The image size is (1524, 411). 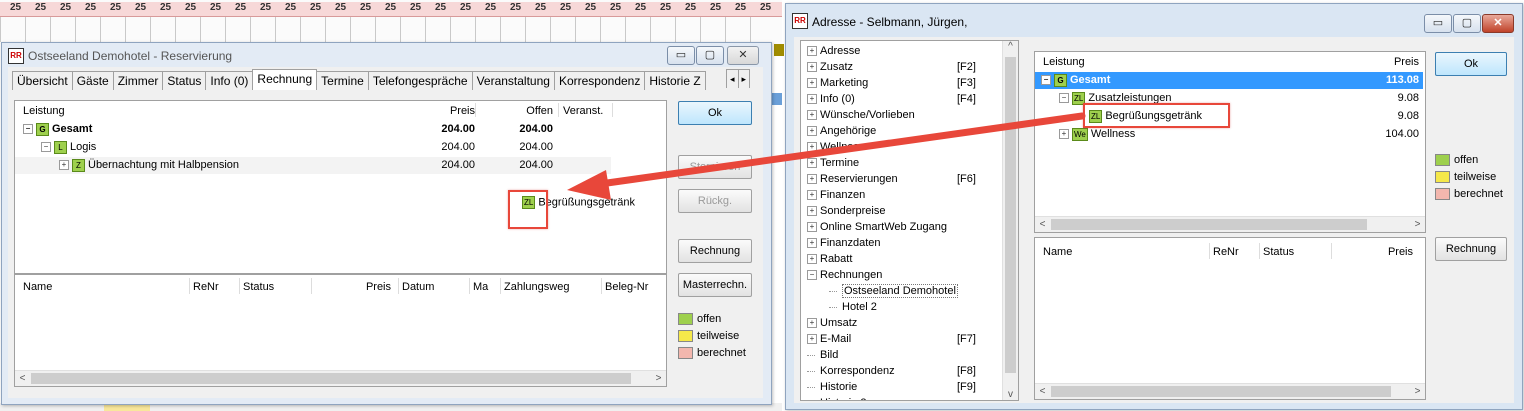 I want to click on drag-arrow, so click(x=826, y=156).